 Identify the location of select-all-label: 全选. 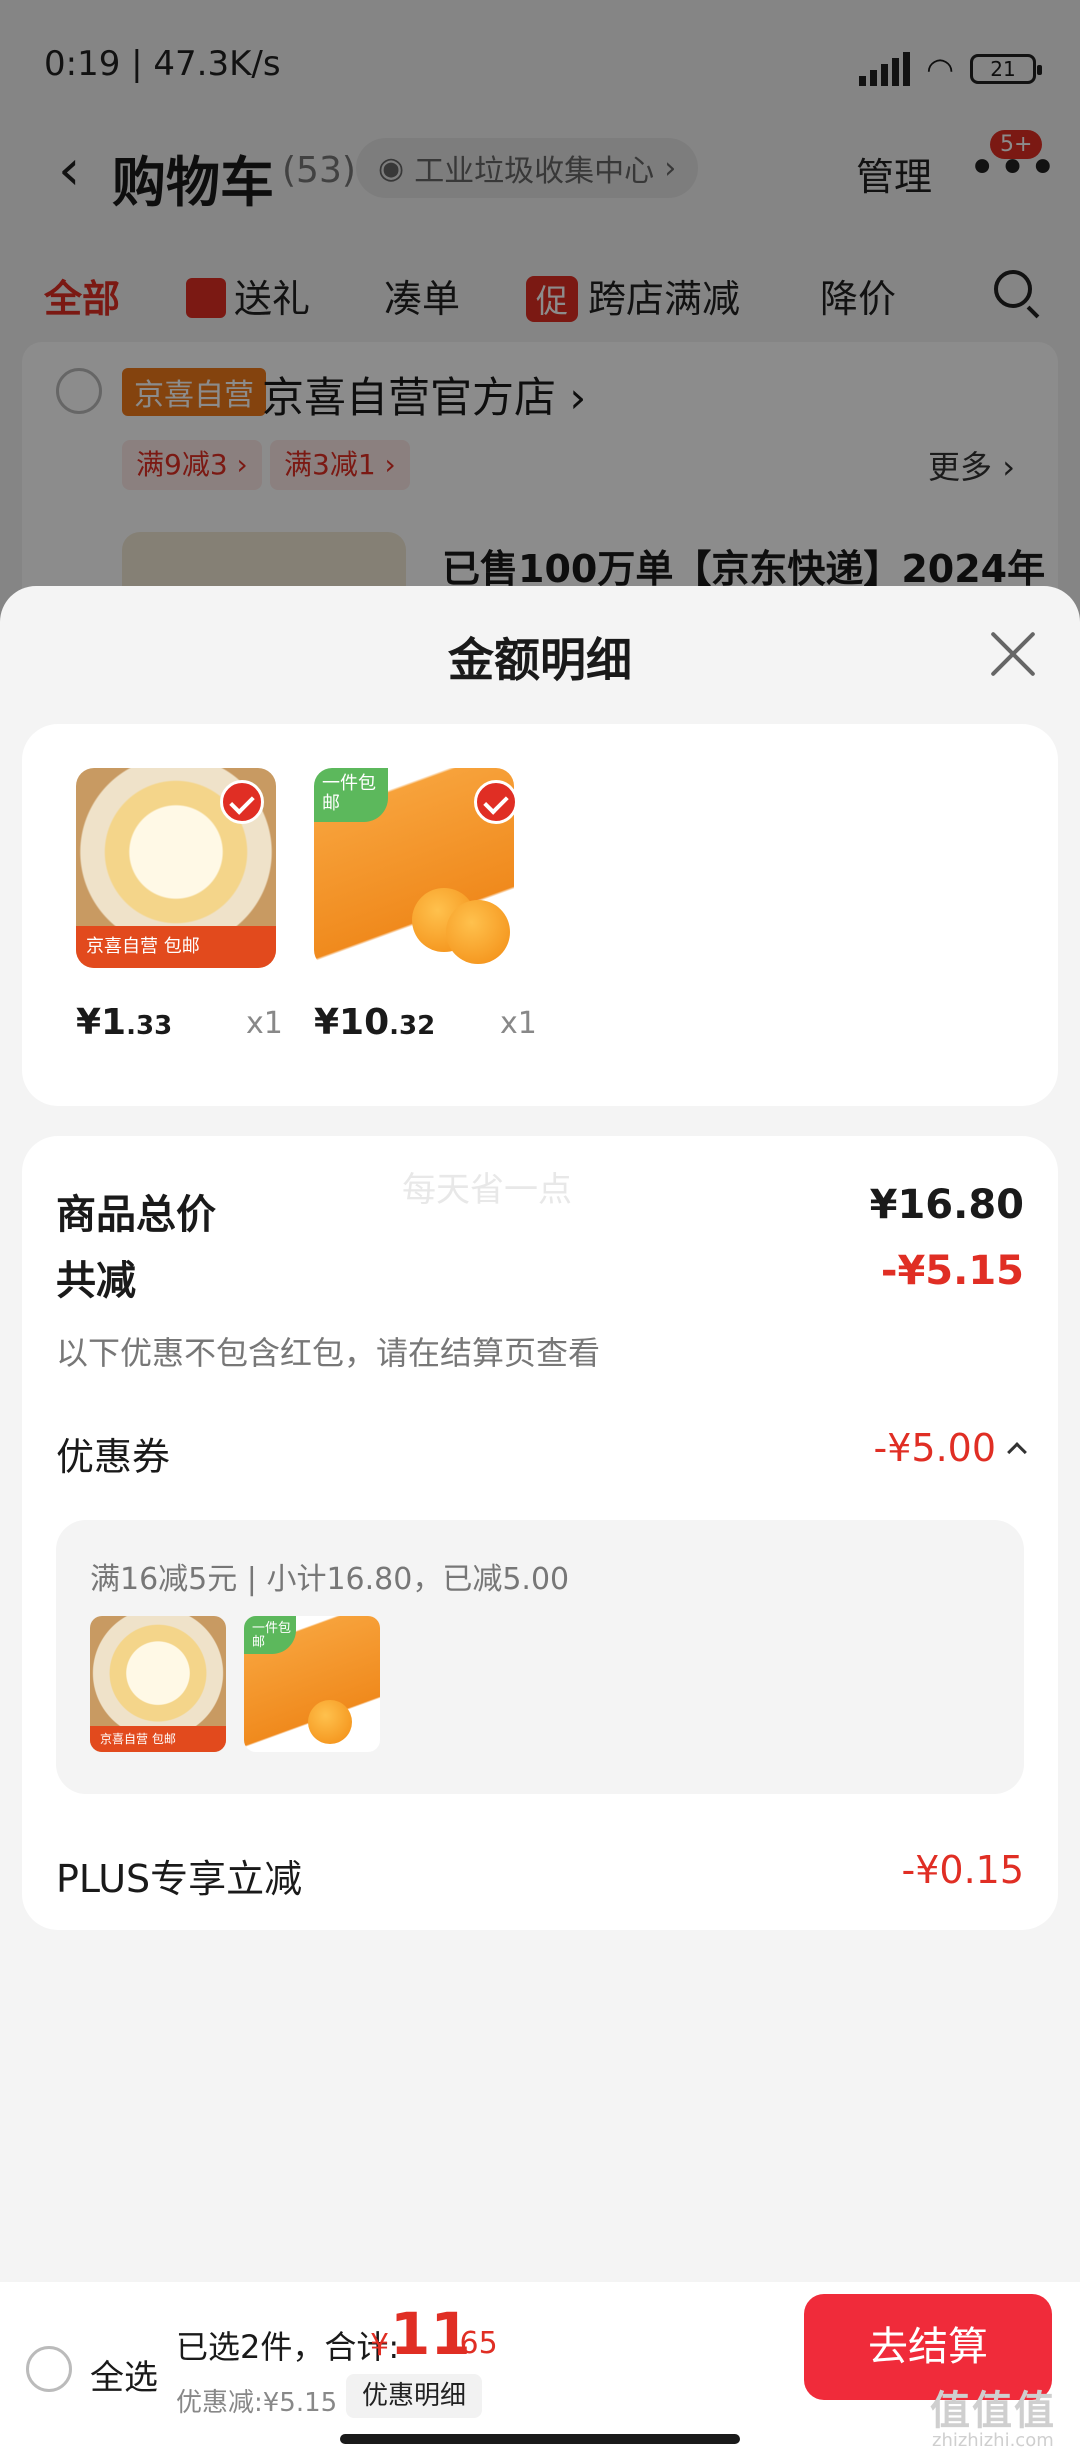
(124, 2374).